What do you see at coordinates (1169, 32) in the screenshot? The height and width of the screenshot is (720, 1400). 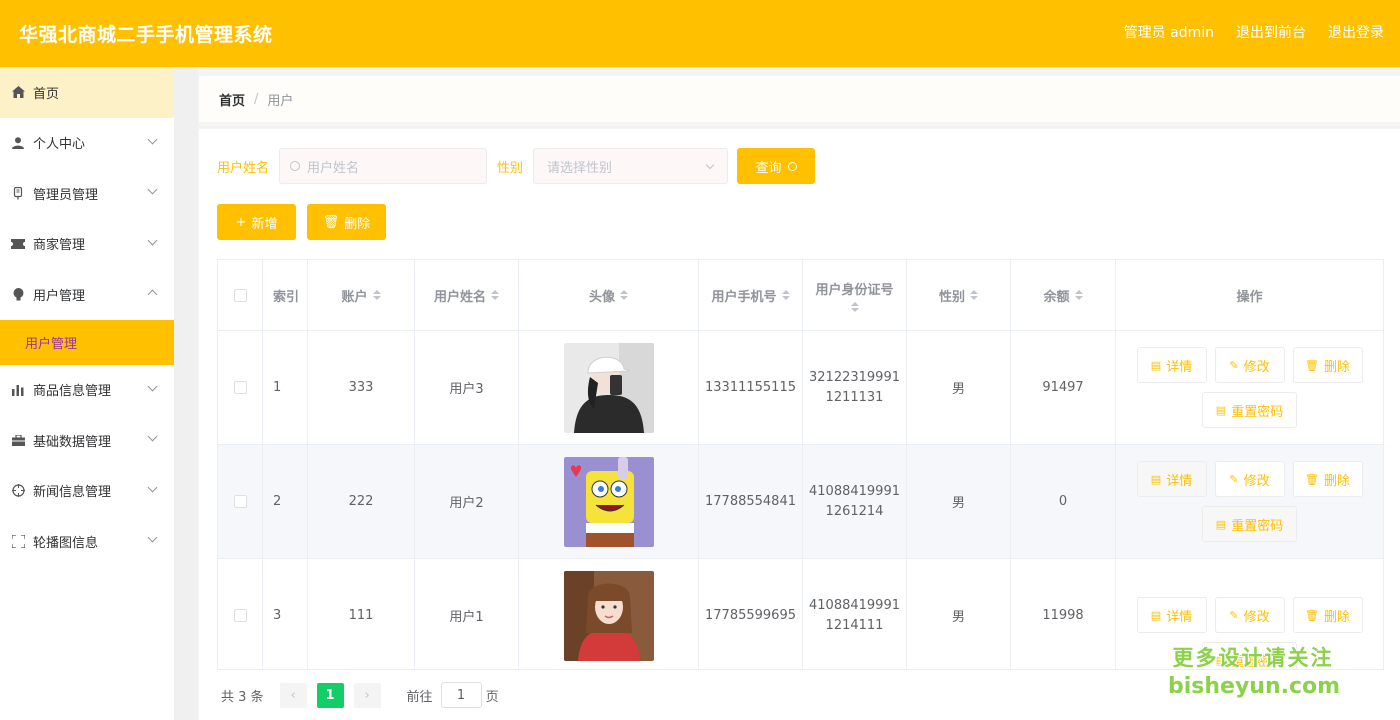 I see `admin-user-label: 管理员 admin` at bounding box center [1169, 32].